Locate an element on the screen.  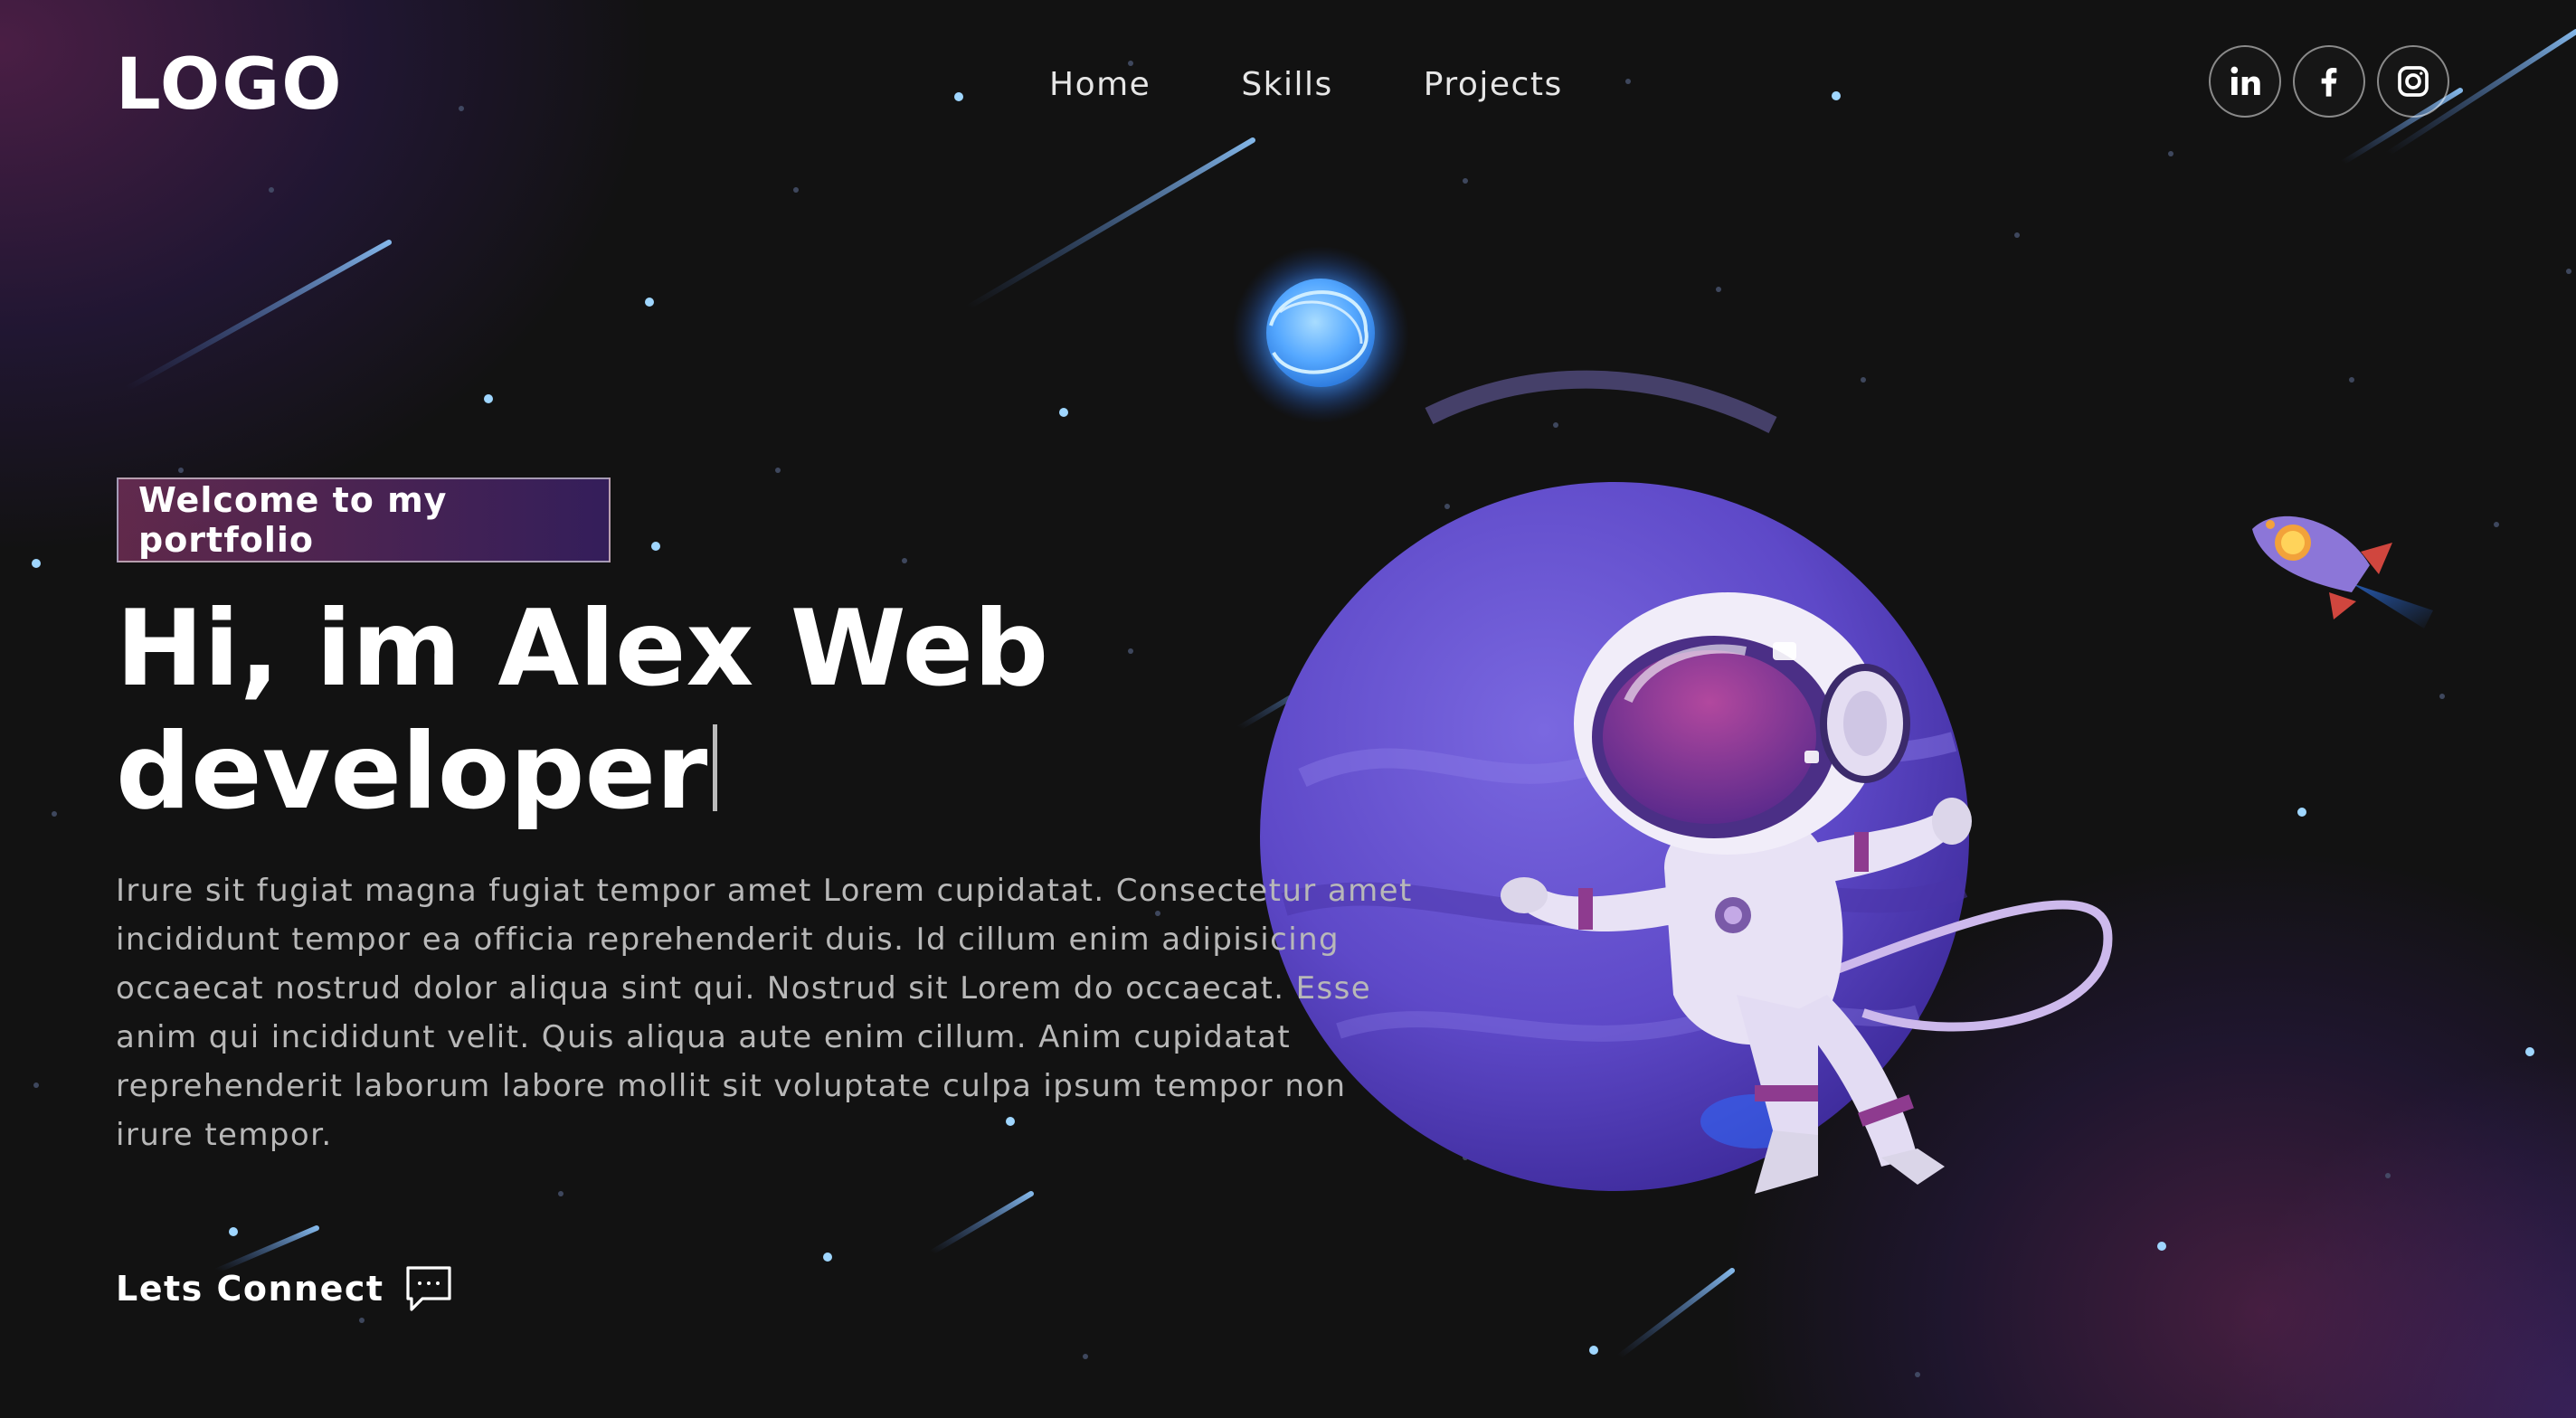
linkedin-icon is located at coordinates (2245, 81).